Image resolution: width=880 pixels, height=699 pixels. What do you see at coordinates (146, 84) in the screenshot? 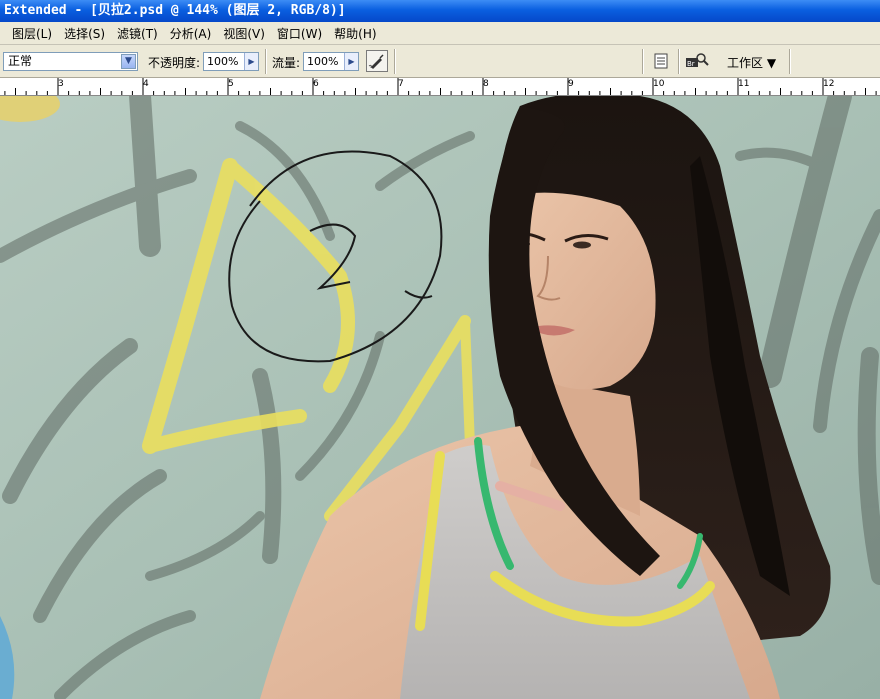
I see `ruler-number: 4` at bounding box center [146, 84].